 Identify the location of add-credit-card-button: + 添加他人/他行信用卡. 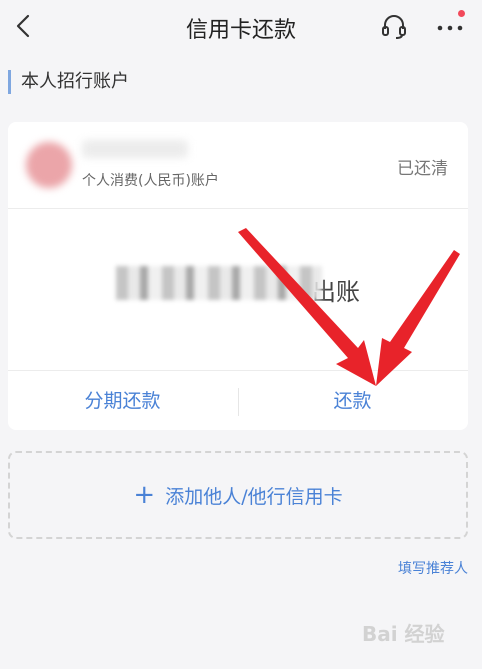
(238, 495).